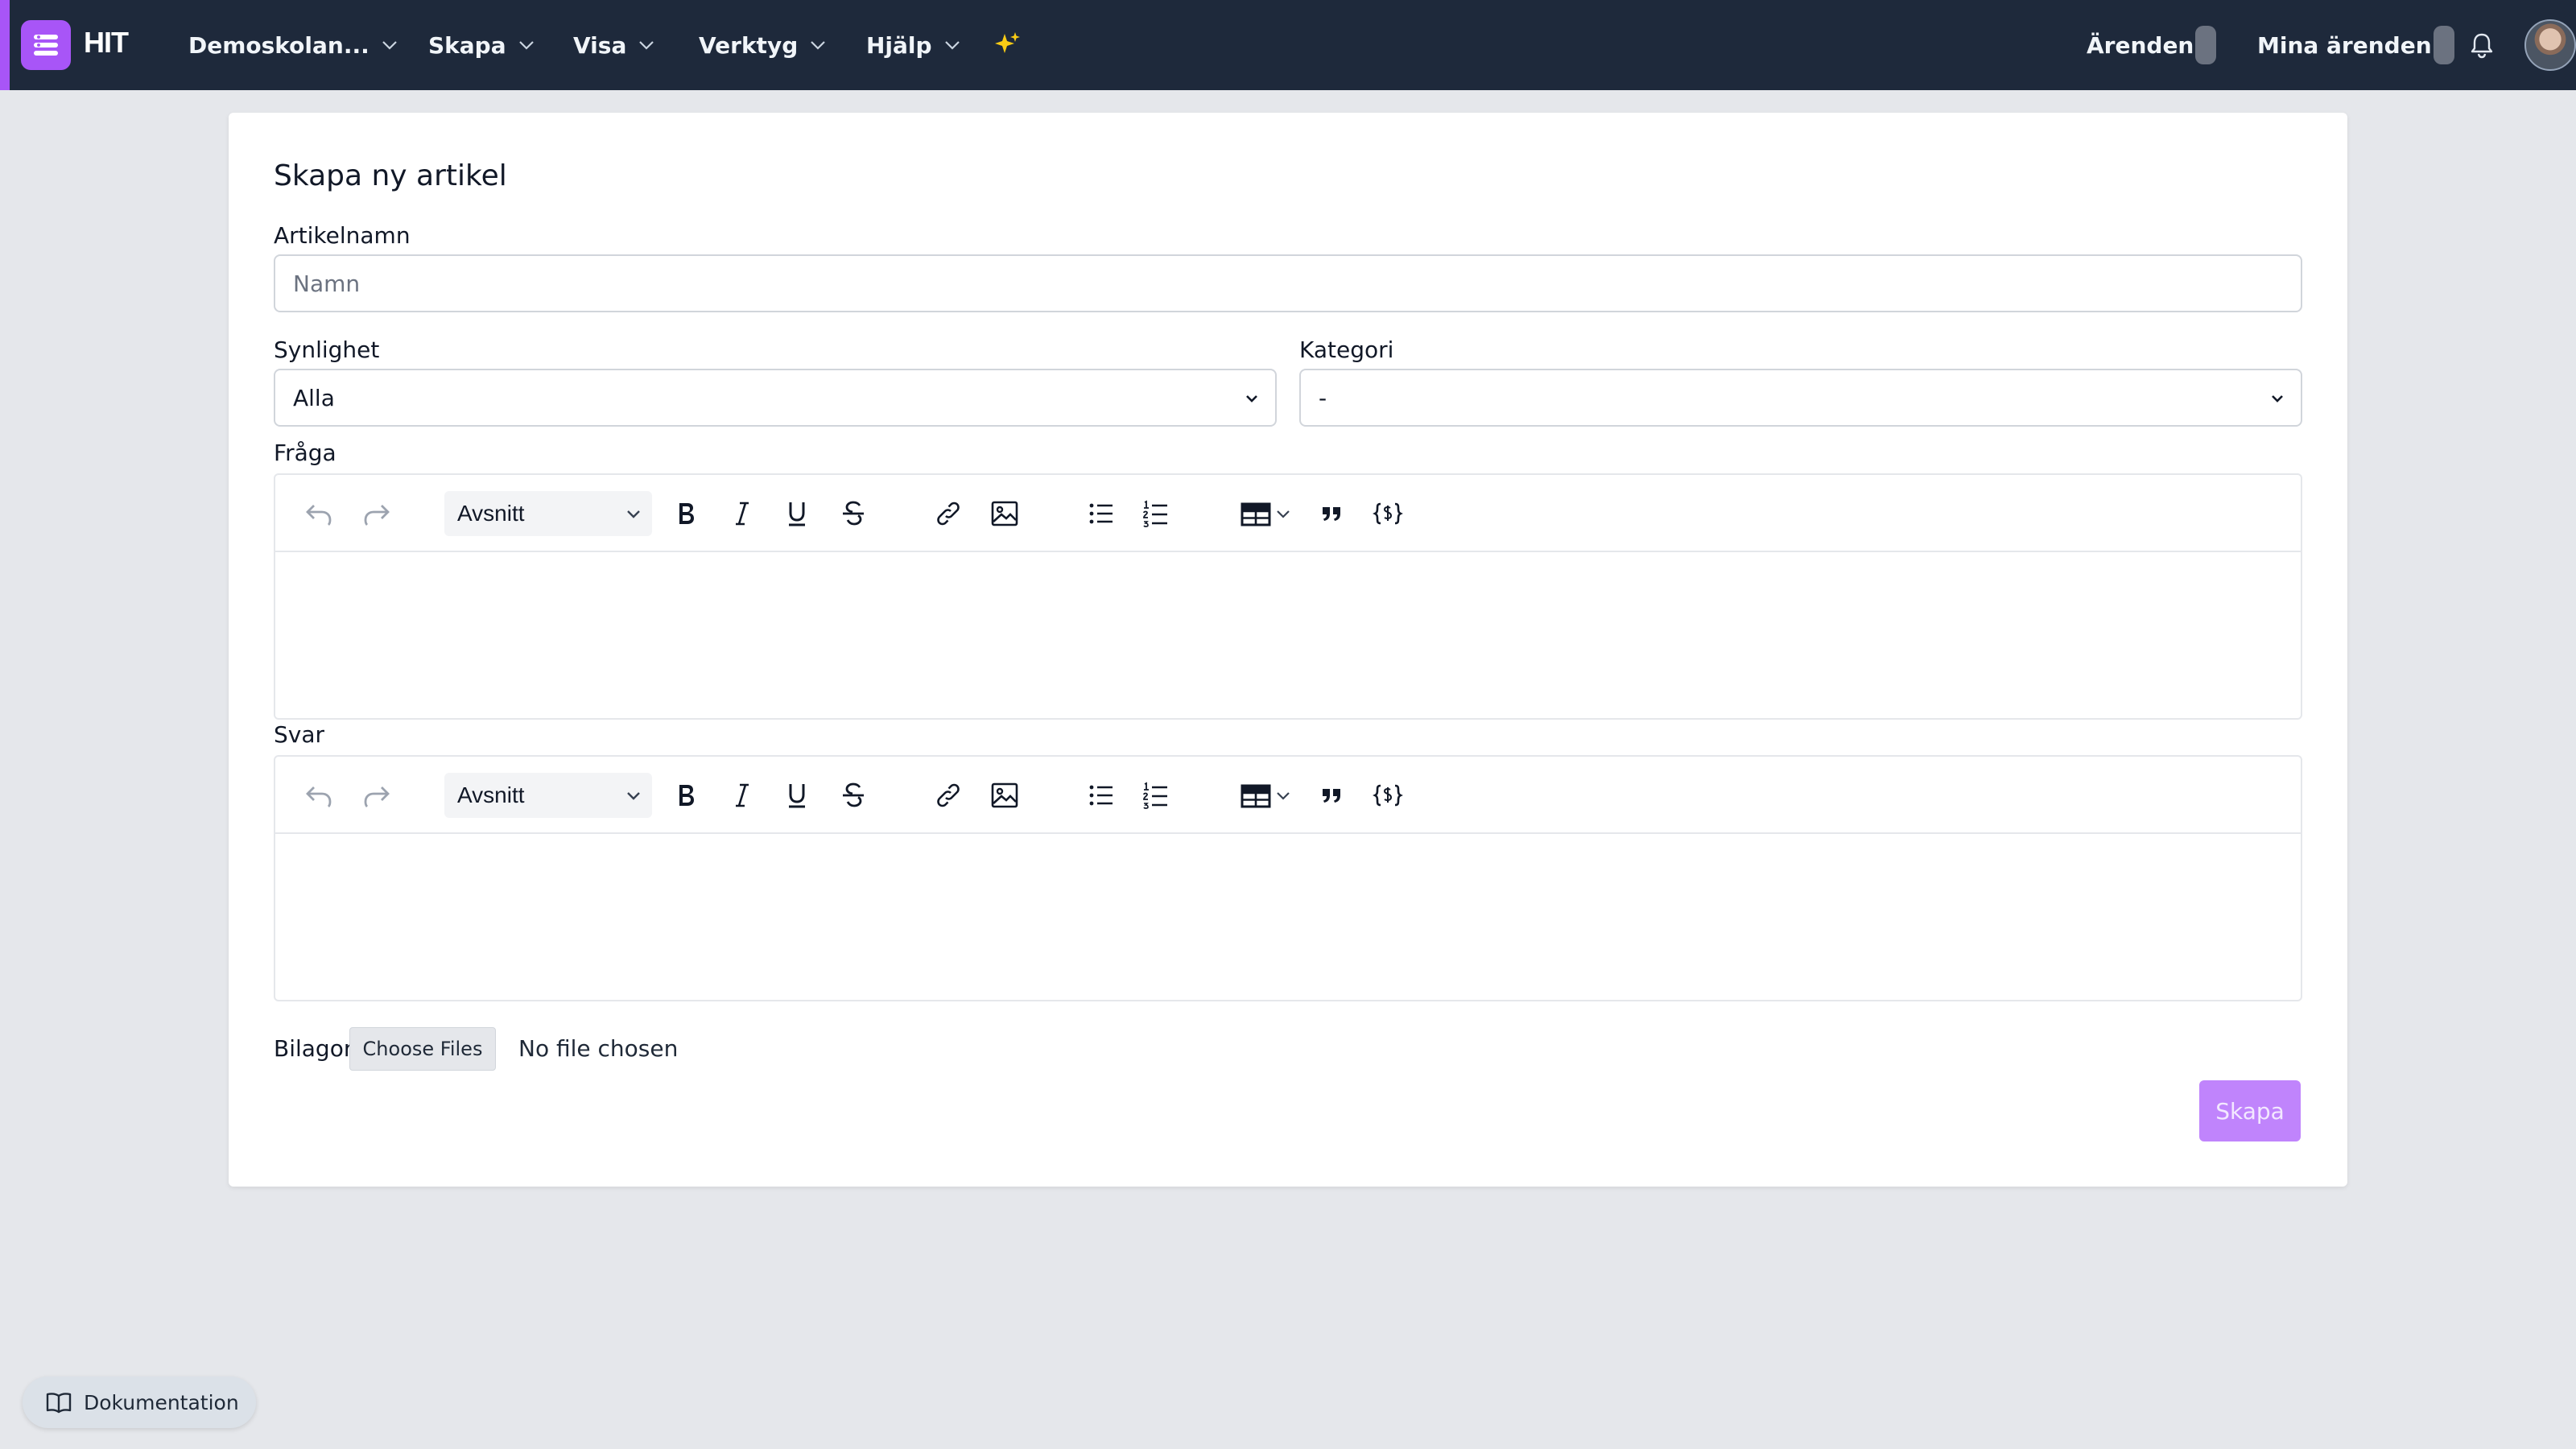 This screenshot has height=1449, width=2576. What do you see at coordinates (775, 398) in the screenshot?
I see `visibility-select: Alla` at bounding box center [775, 398].